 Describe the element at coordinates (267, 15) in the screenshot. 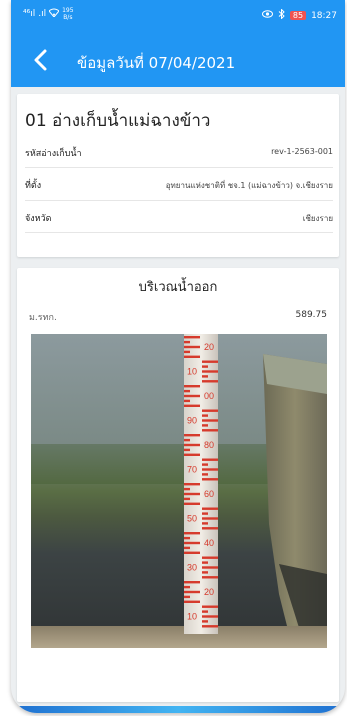

I see `eye-icon` at that location.